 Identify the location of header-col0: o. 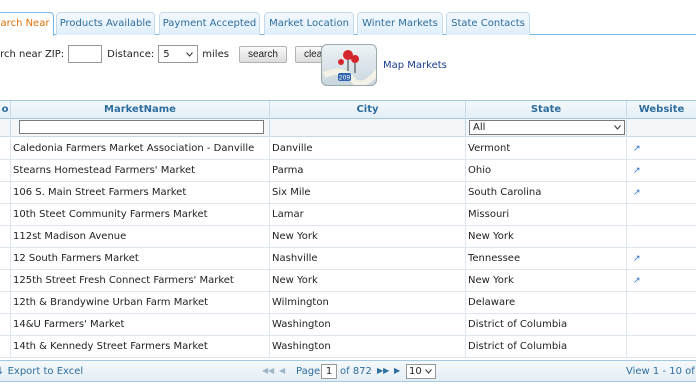
(5, 110).